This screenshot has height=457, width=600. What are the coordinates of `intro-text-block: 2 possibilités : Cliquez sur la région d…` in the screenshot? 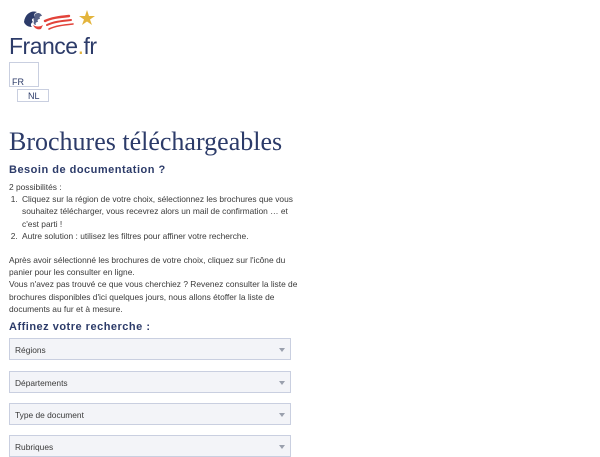 It's located at (154, 248).